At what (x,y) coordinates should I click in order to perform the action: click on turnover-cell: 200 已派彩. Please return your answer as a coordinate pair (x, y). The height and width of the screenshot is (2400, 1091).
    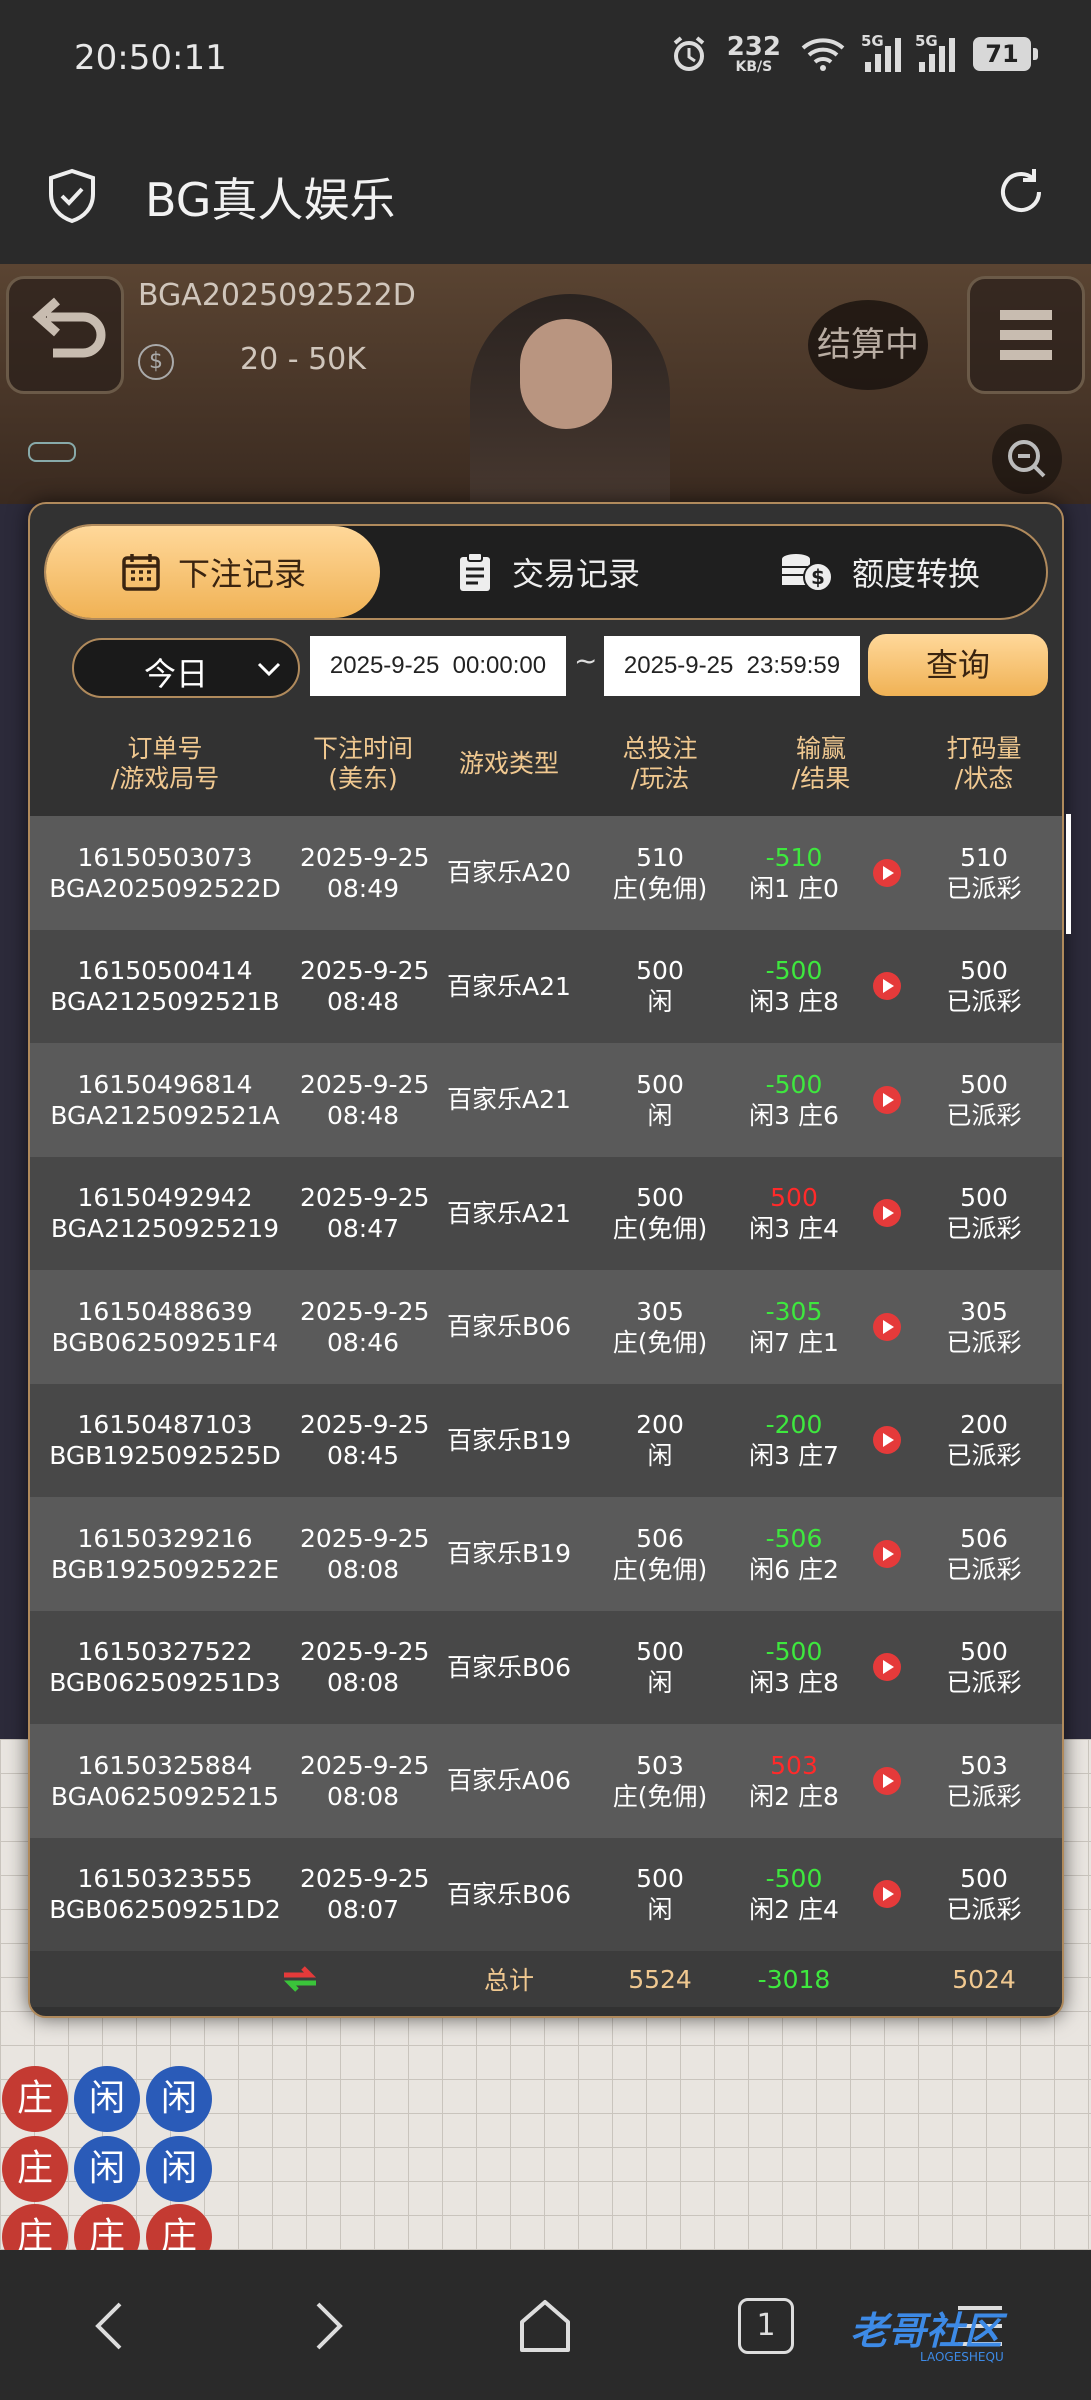
    Looking at the image, I should click on (984, 1440).